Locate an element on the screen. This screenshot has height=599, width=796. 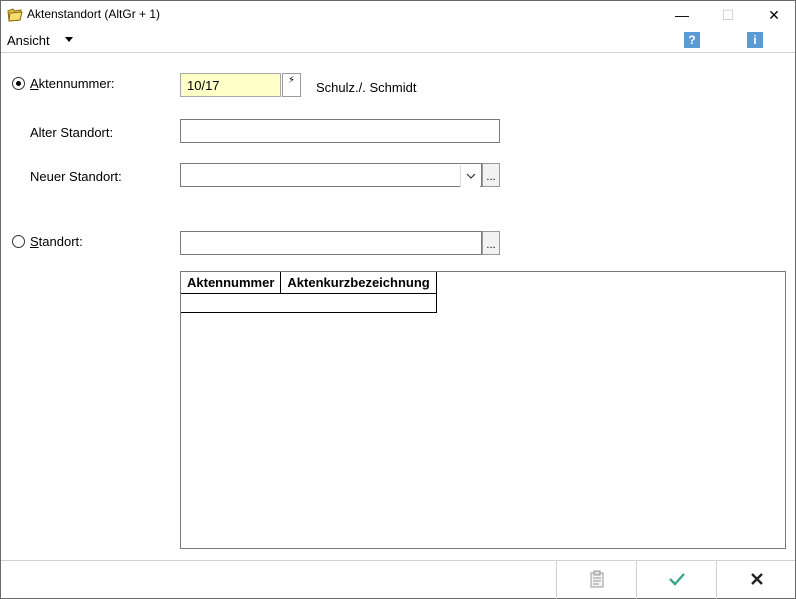
ok-button is located at coordinates (676, 580).